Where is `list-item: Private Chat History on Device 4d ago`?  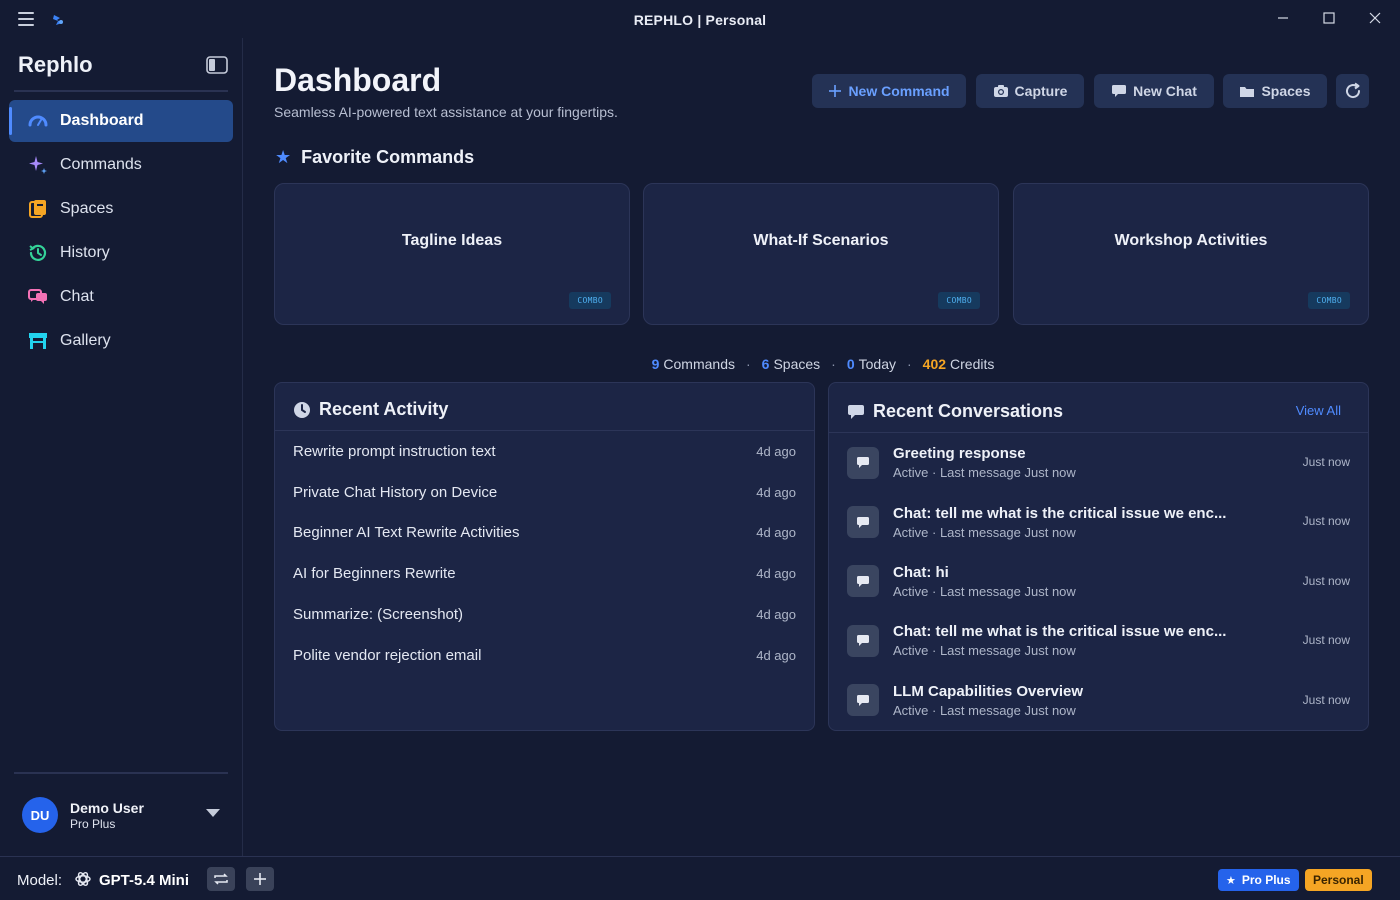
list-item: Private Chat History on Device 4d ago is located at coordinates (544, 492).